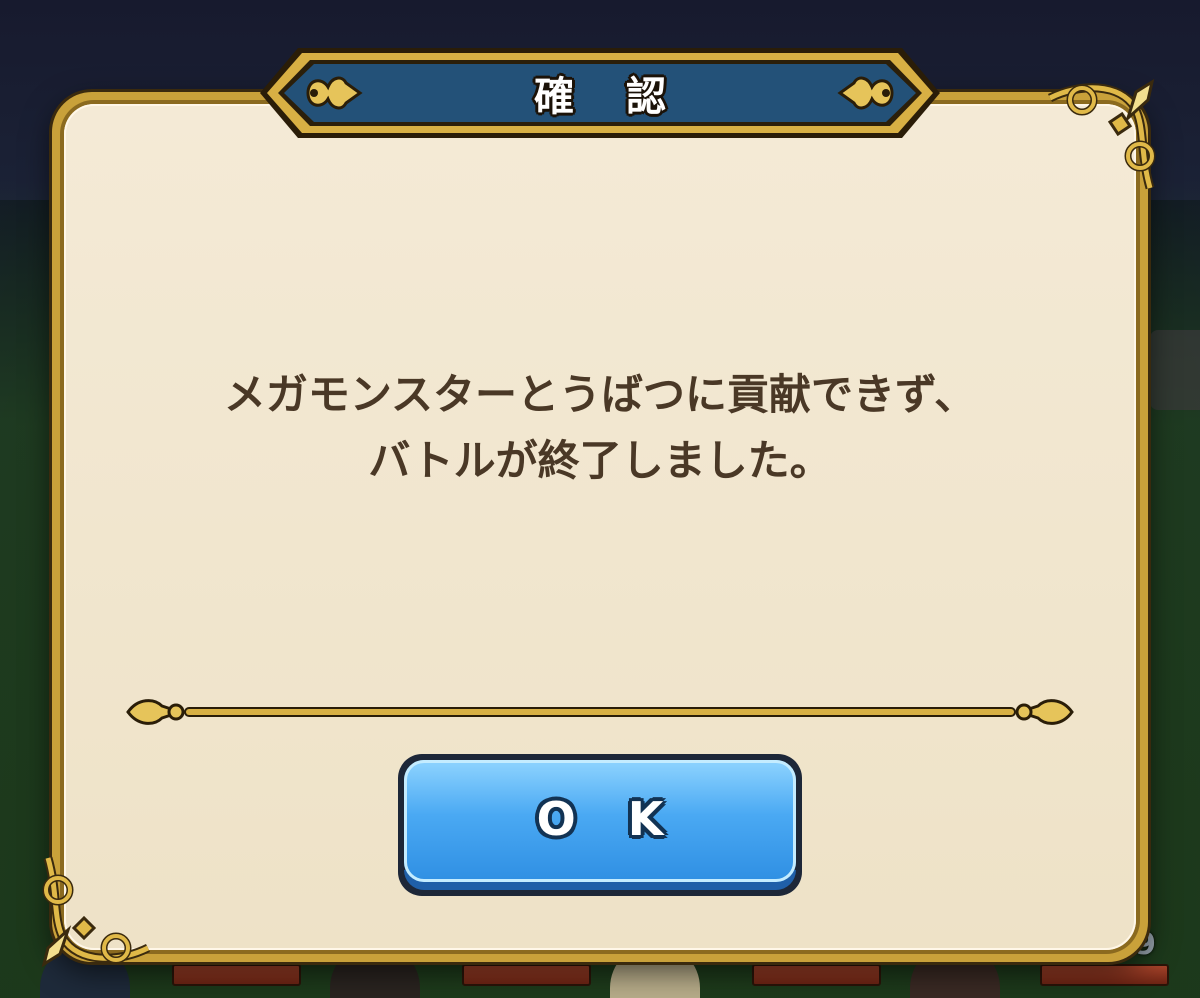 This screenshot has height=998, width=1200. Describe the element at coordinates (600, 460) in the screenshot. I see `dialog-message-line-2: バトルが終了しました。` at that location.